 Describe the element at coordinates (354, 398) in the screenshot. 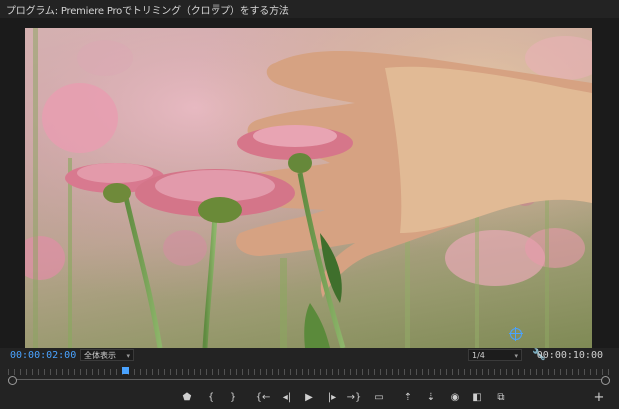

I see `go-to-out-button: →}` at that location.